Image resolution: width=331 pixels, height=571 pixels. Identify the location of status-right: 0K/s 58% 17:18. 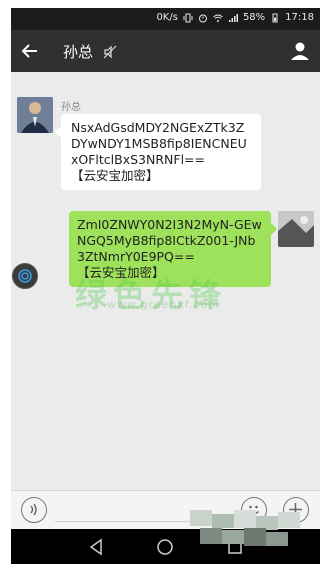
(235, 17).